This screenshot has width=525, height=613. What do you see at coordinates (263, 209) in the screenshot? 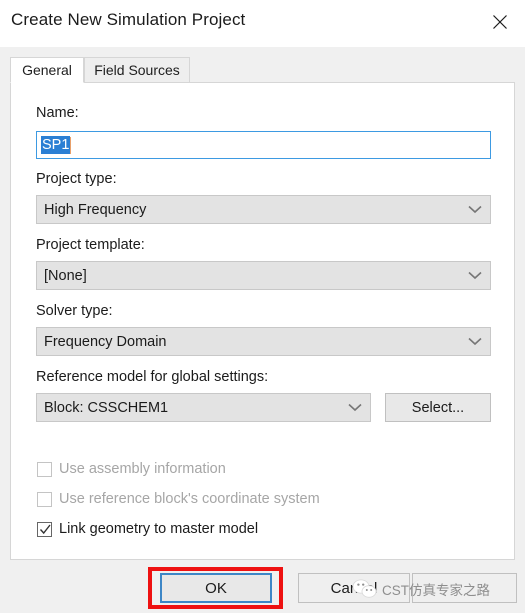
I see `project-type-dropdown: High Frequency` at bounding box center [263, 209].